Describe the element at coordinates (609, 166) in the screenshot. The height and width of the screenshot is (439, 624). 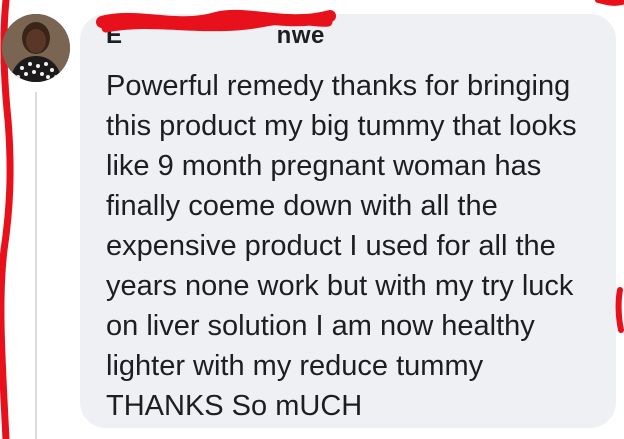
I see `red-marker-stroke-right` at that location.